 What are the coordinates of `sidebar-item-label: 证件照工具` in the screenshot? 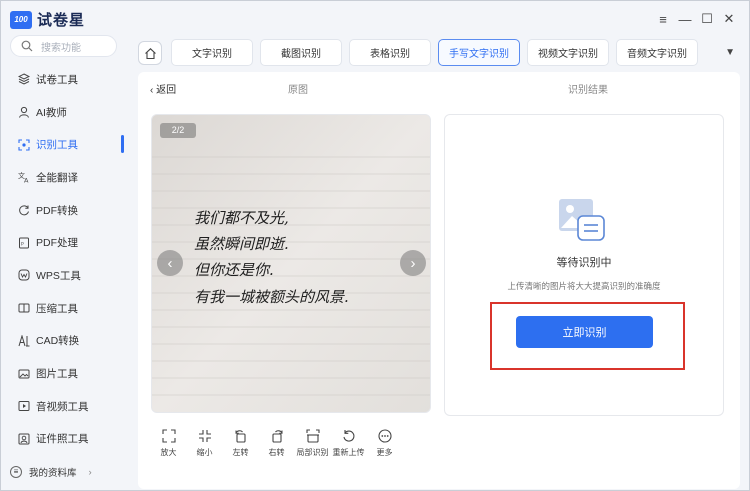 It's located at (62, 439).